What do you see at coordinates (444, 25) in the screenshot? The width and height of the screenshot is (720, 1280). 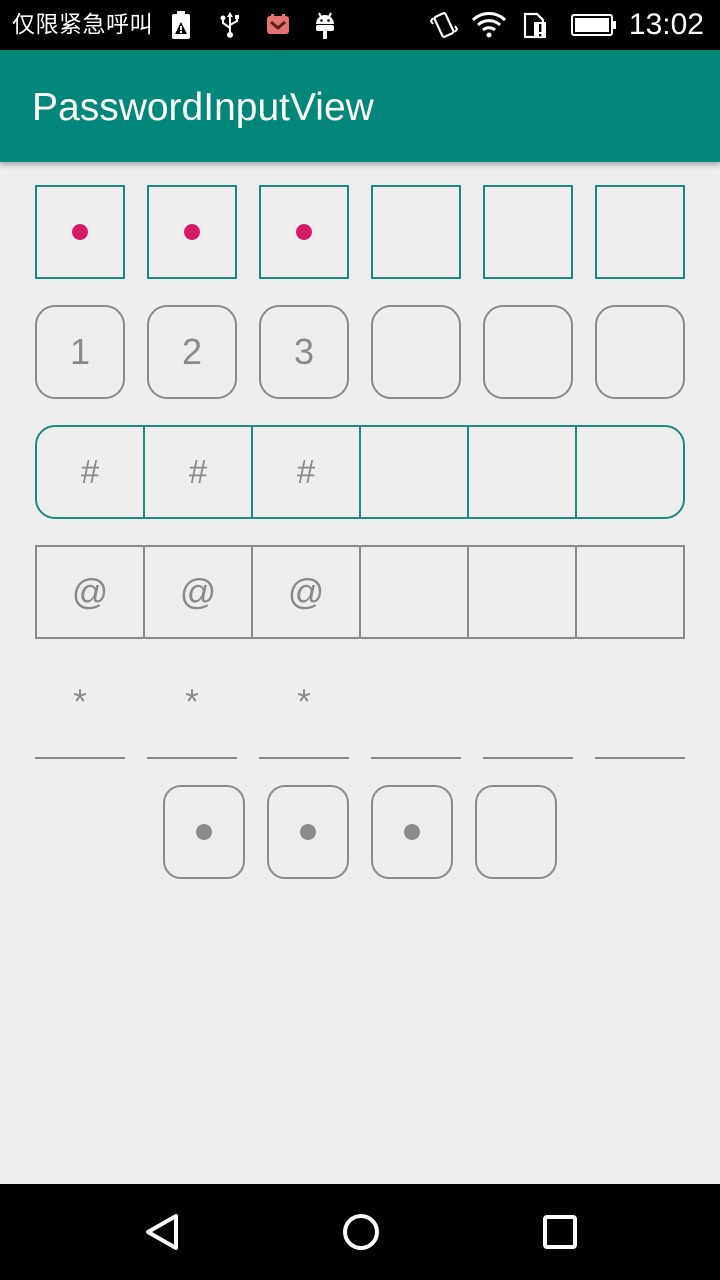 I see `vibrate-icon` at bounding box center [444, 25].